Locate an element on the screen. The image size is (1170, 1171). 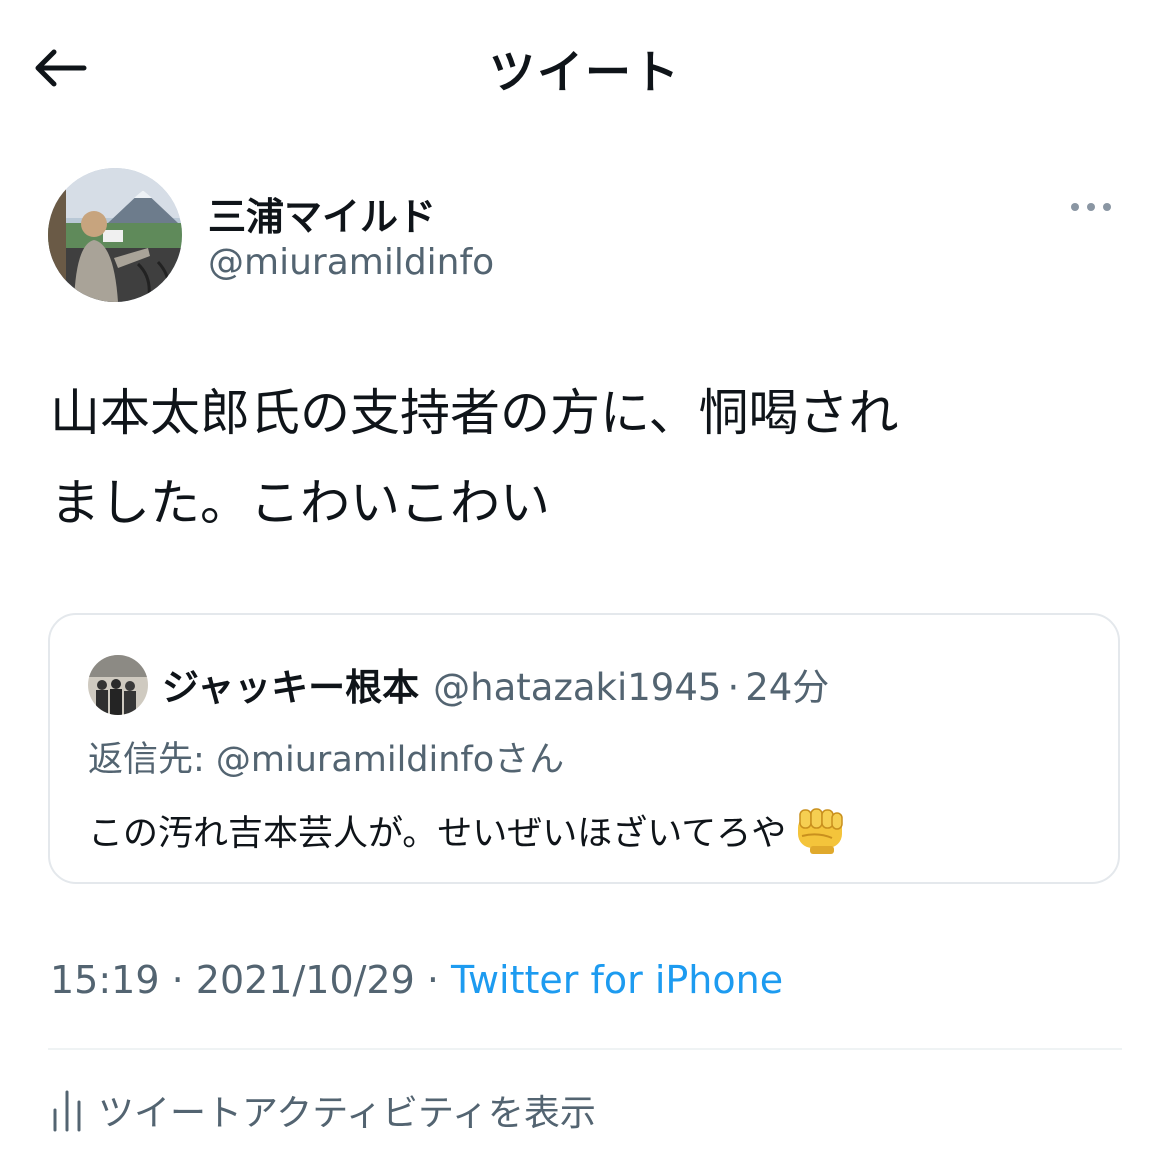
tweet-text-line: 山本太郎氏の支持者の方に、恫喝され is located at coordinates (474, 413).